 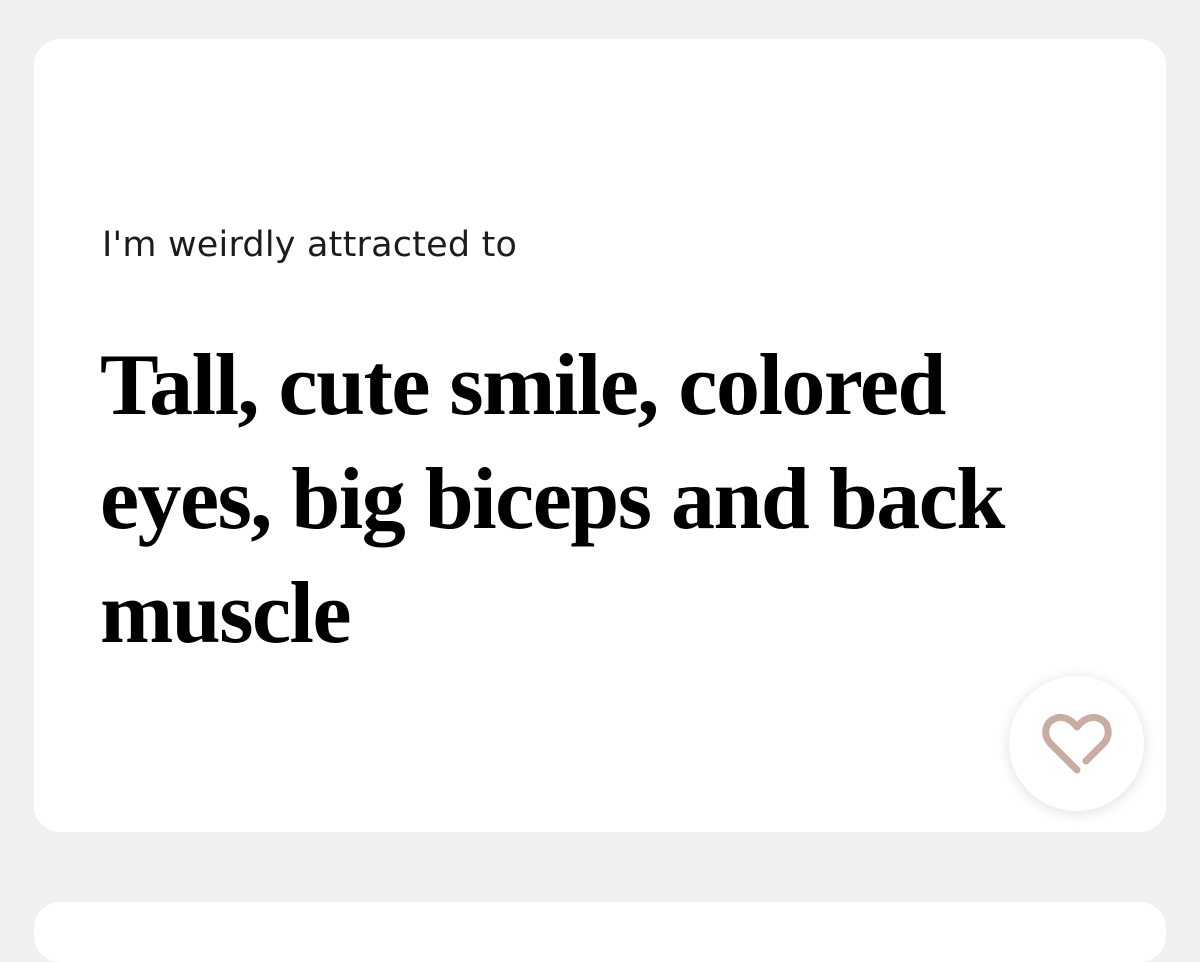 I want to click on heart-outline-icon, so click(x=1076, y=743).